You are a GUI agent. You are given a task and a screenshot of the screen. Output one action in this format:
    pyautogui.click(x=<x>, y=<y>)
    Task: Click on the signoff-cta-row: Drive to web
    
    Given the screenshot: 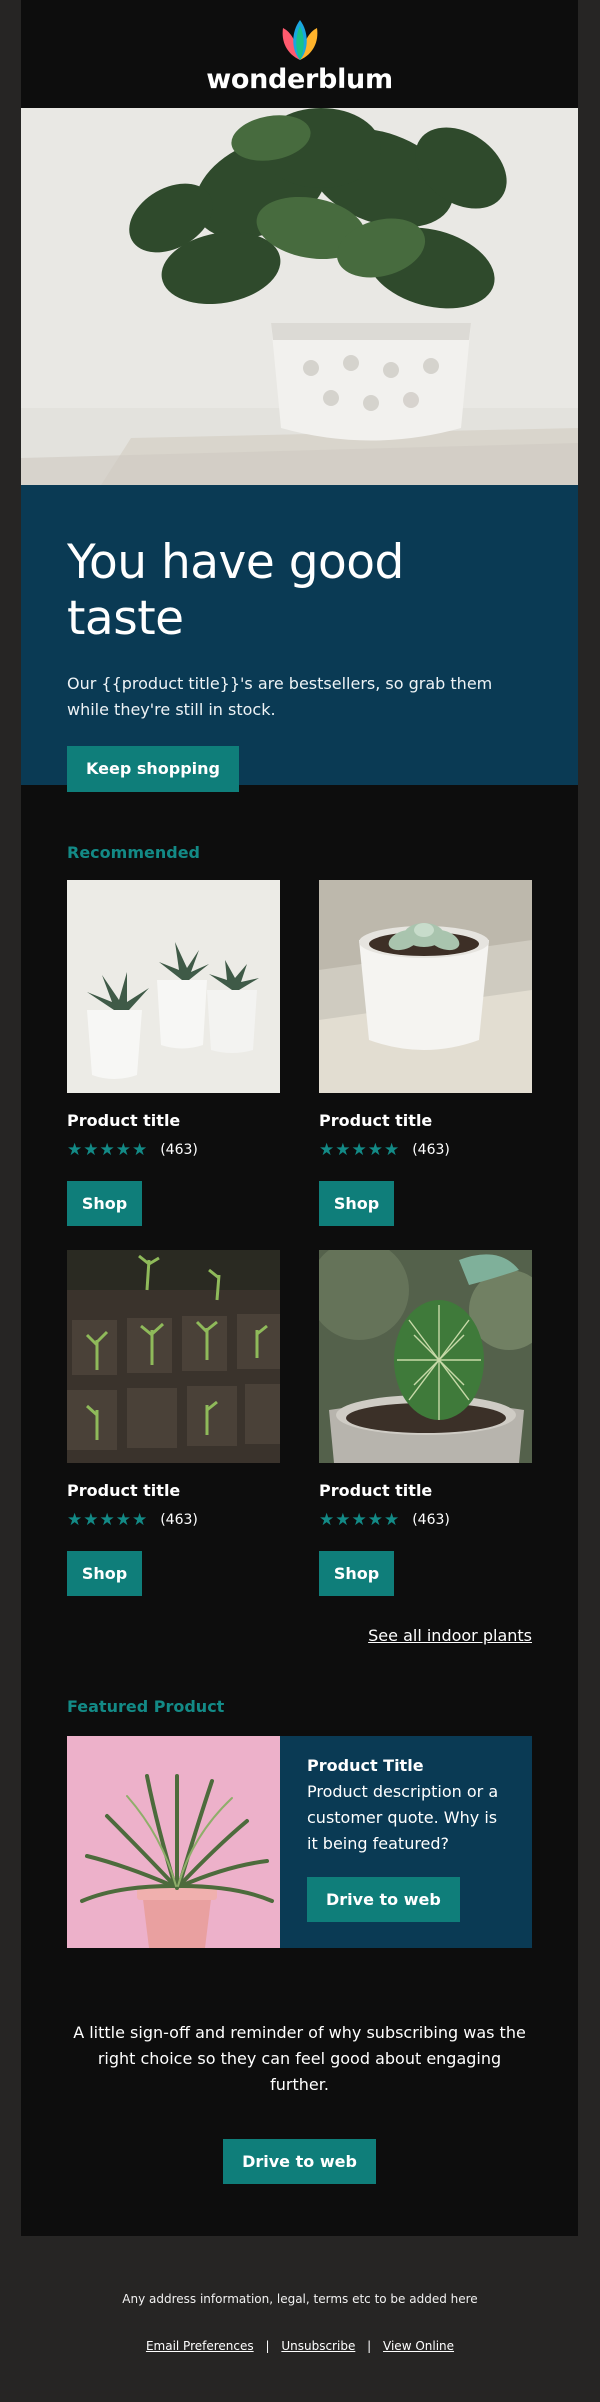 What is the action you would take?
    pyautogui.click(x=299, y=2161)
    